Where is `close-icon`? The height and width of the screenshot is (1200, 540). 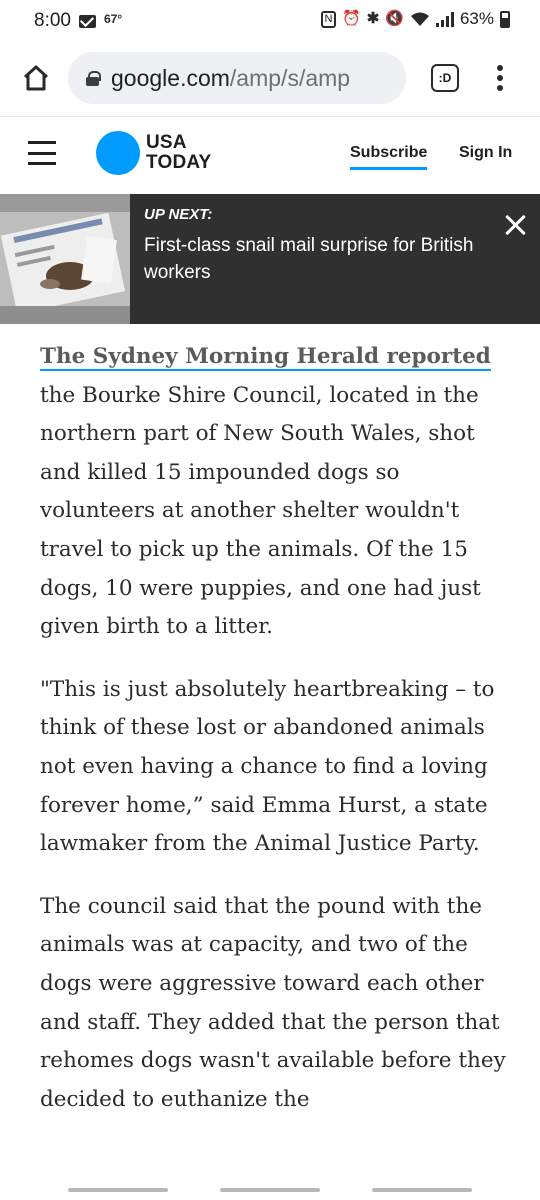 close-icon is located at coordinates (515, 225).